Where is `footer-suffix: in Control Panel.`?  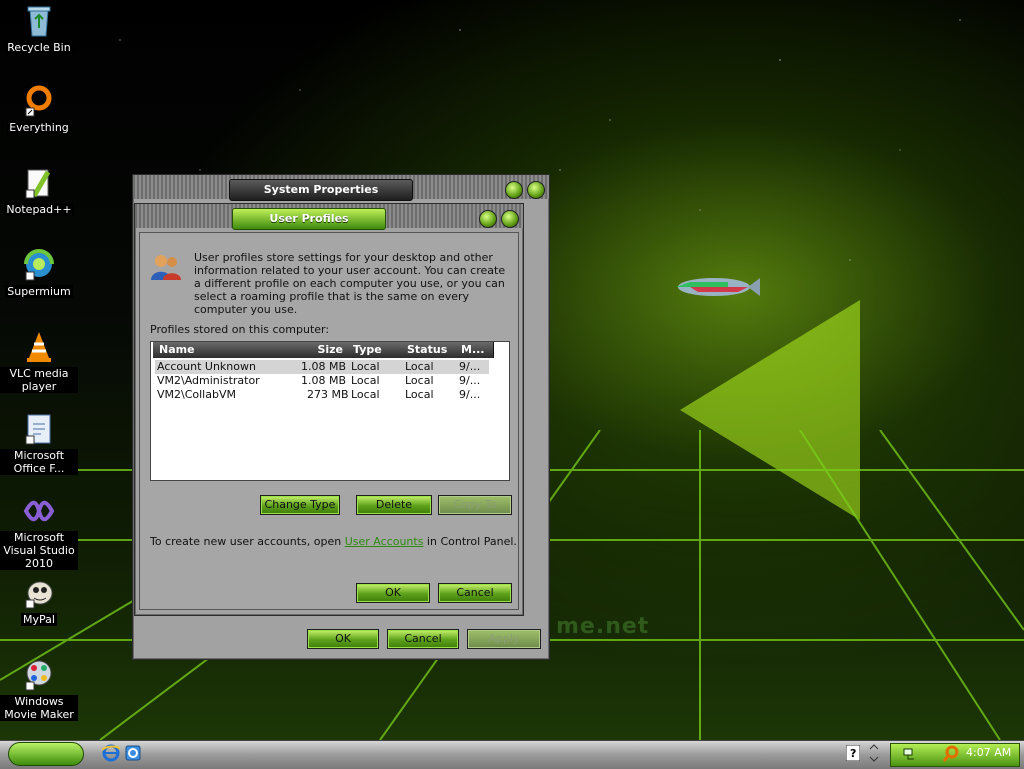
footer-suffix: in Control Panel. is located at coordinates (470, 541).